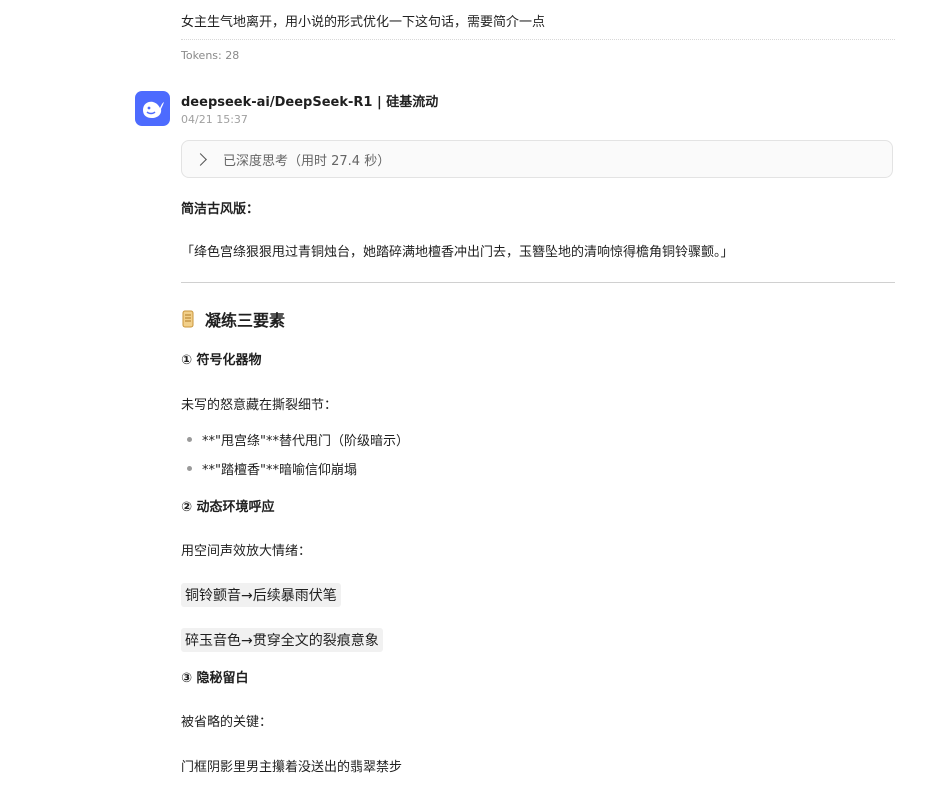 The width and height of the screenshot is (952, 789). I want to click on point2-desc: 用空间声效放大情绪：, so click(246, 551).